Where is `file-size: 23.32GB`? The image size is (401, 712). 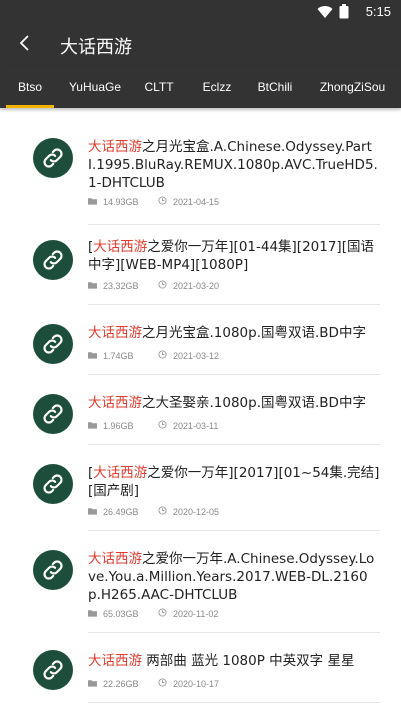
file-size: 23.32GB is located at coordinates (121, 285).